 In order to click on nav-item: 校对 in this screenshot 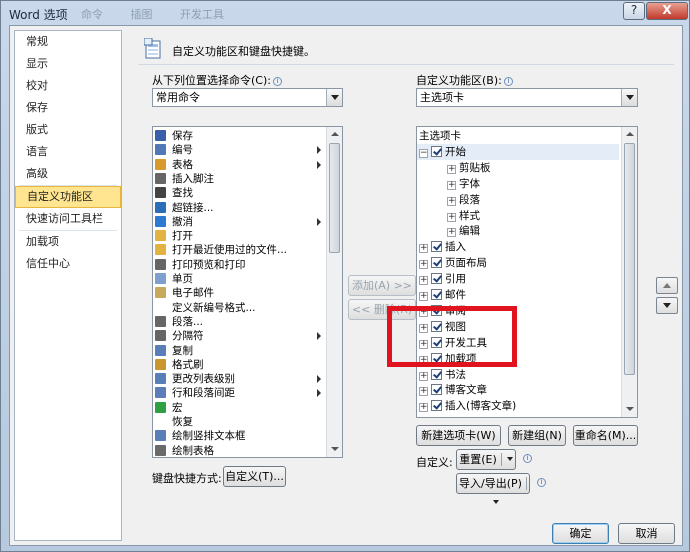, I will do `click(68, 86)`.